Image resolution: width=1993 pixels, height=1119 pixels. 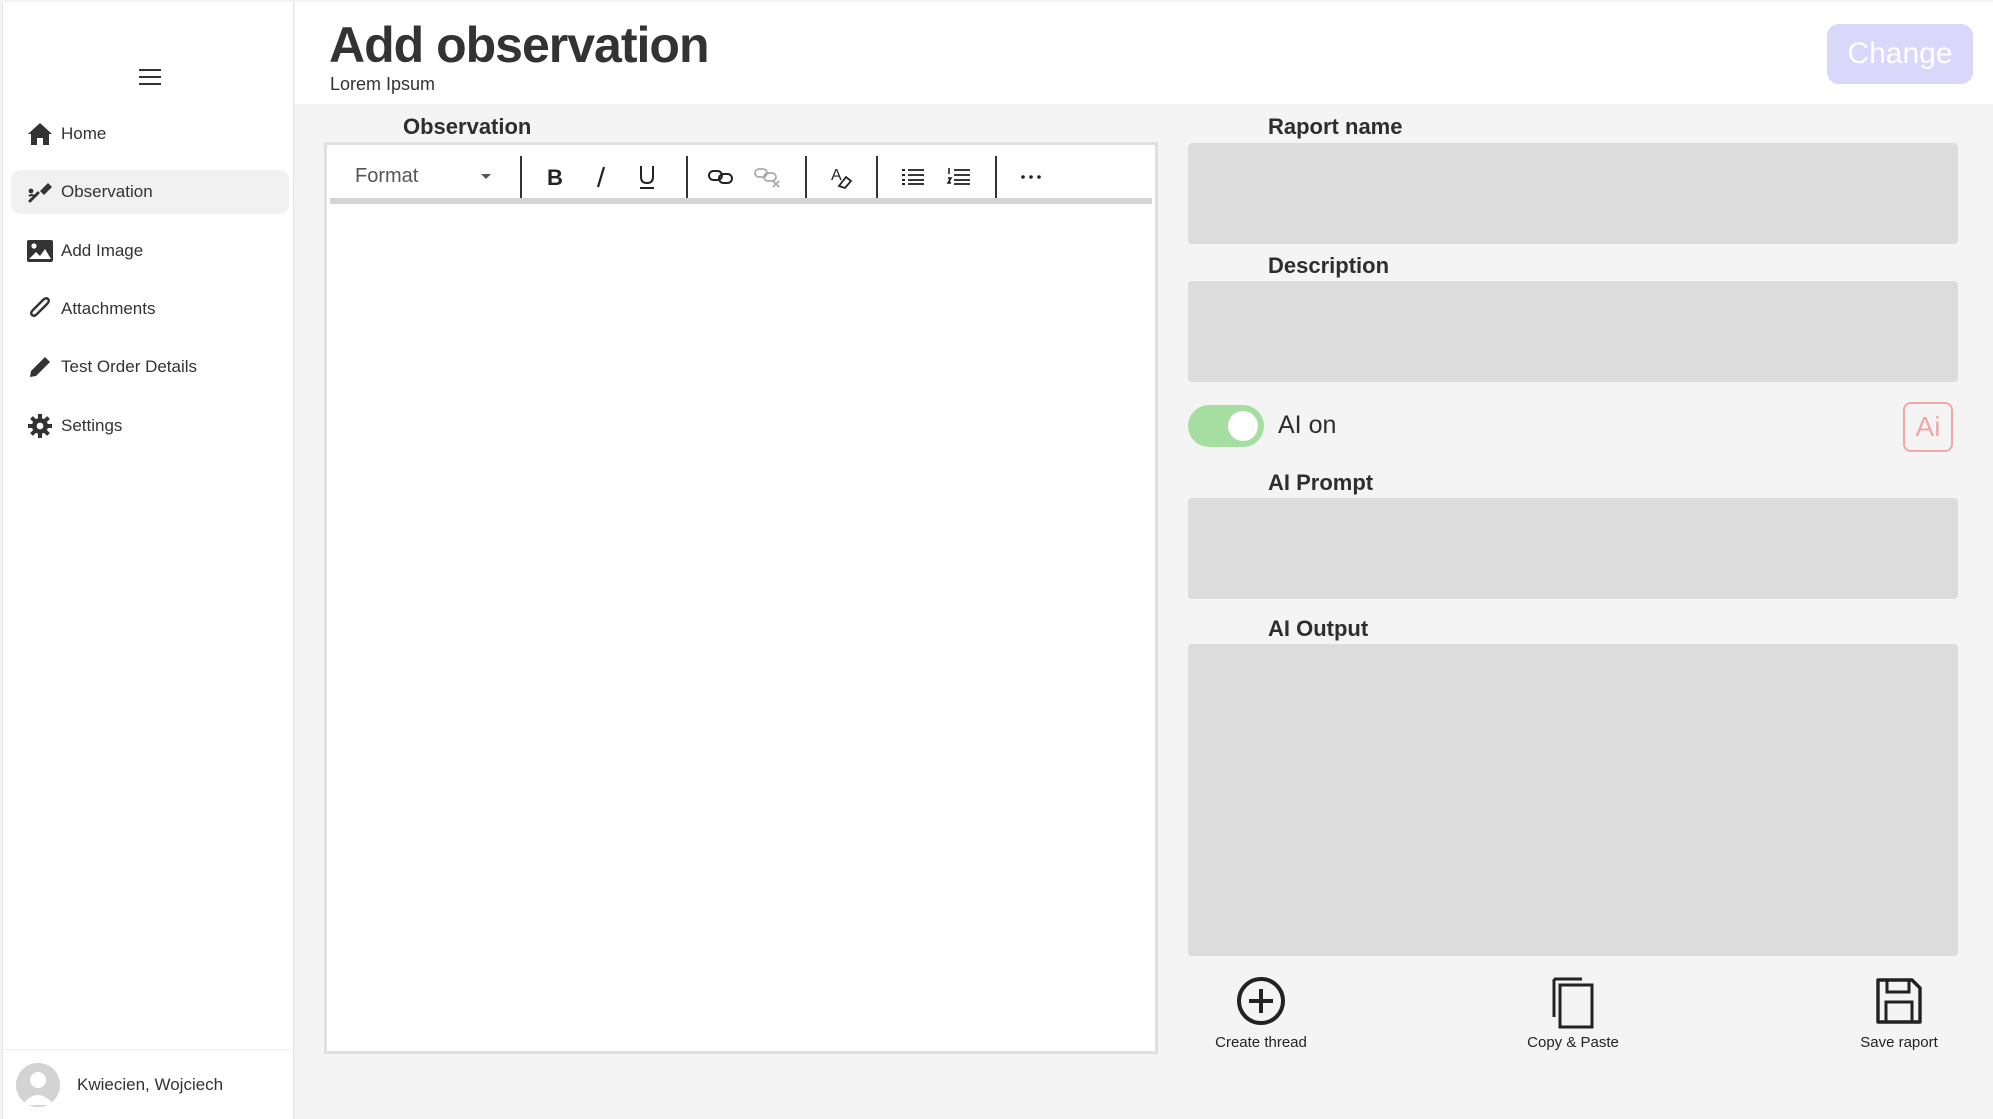 I want to click on sidebar-item-label: Settings, so click(x=92, y=425).